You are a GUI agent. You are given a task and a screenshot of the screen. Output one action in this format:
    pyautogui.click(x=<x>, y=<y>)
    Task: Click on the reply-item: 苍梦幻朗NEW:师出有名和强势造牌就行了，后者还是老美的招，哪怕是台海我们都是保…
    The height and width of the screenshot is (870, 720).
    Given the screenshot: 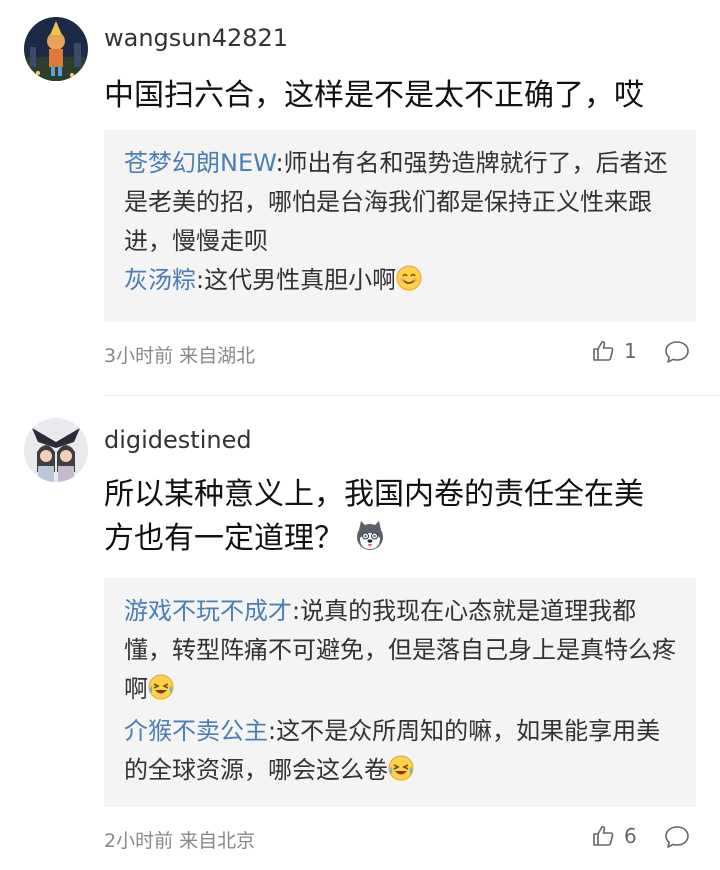 What is the action you would take?
    pyautogui.click(x=400, y=202)
    